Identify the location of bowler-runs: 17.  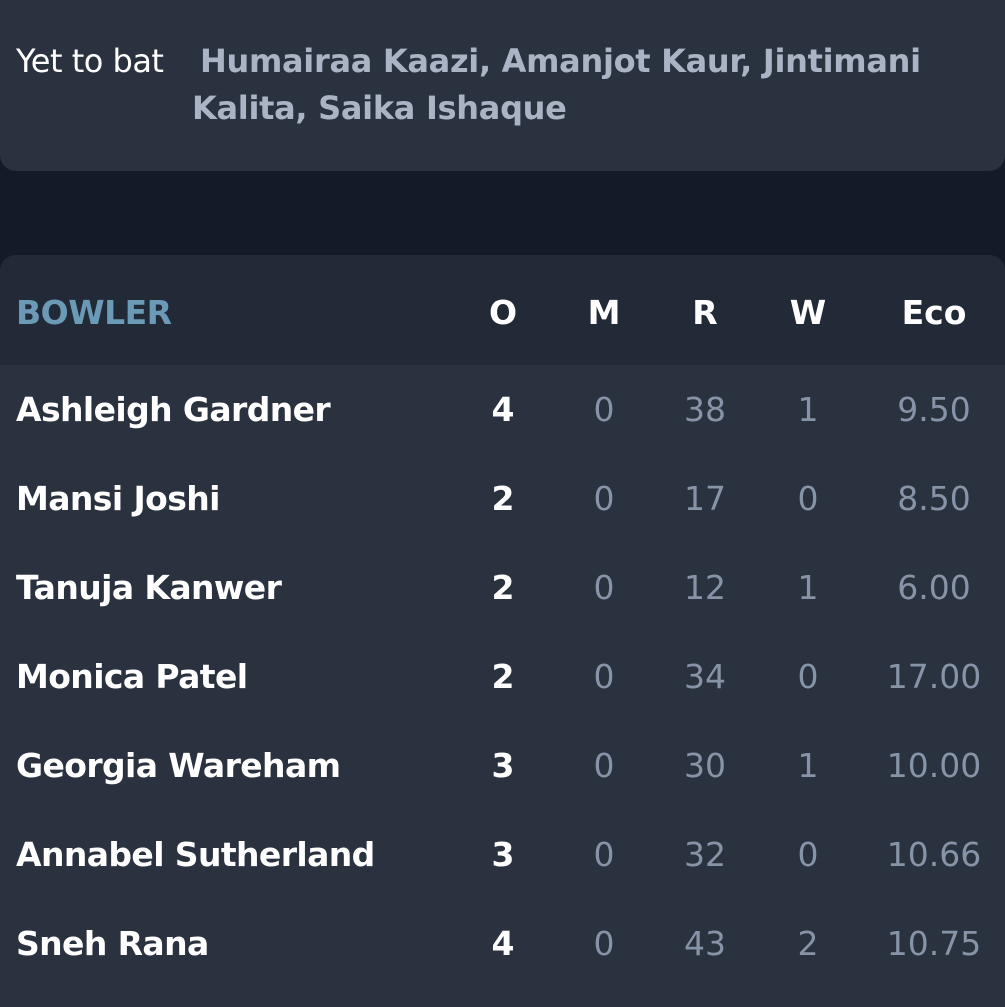
(705, 498).